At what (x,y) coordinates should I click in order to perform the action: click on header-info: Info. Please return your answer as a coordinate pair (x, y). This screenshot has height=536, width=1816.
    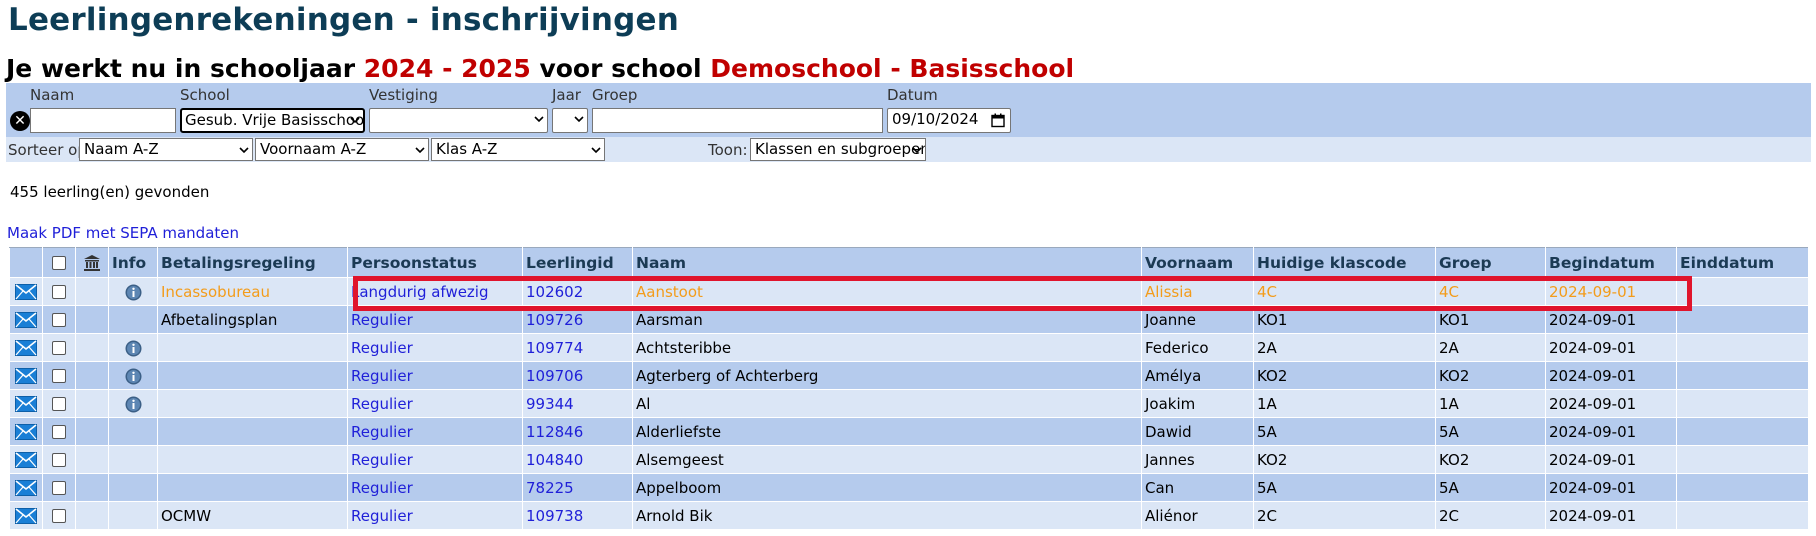
    Looking at the image, I should click on (133, 262).